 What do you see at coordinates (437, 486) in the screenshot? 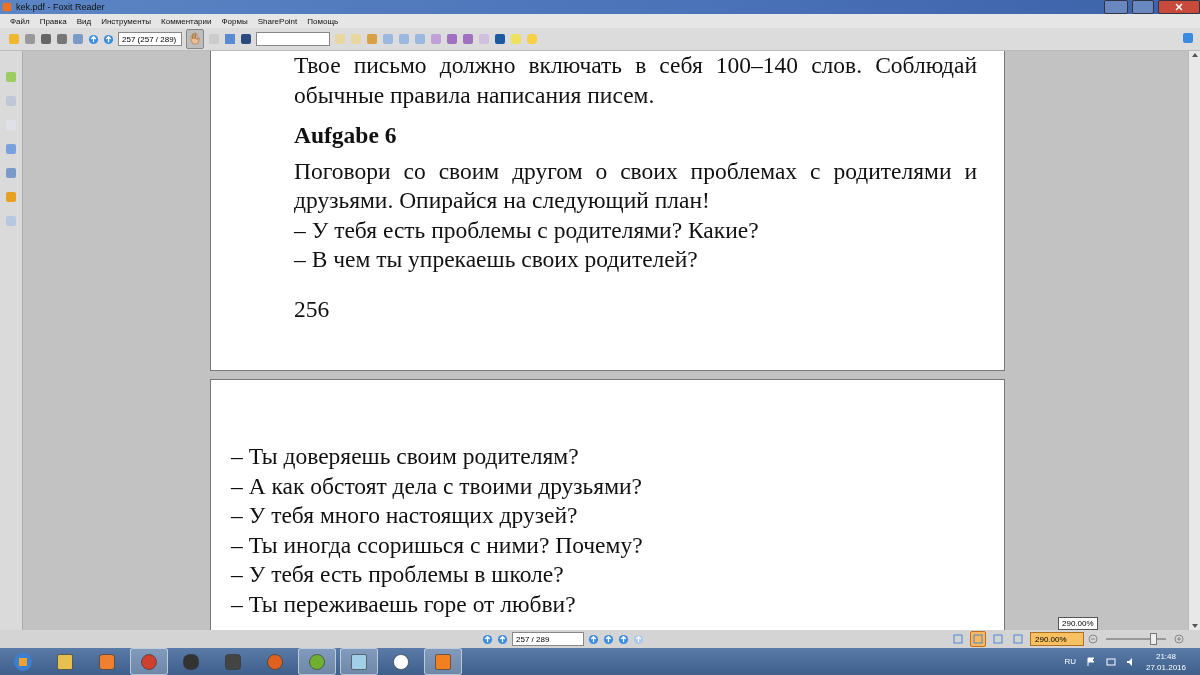
I see `text-line: – А как обстоят дела с твоими друзьями?` at bounding box center [437, 486].